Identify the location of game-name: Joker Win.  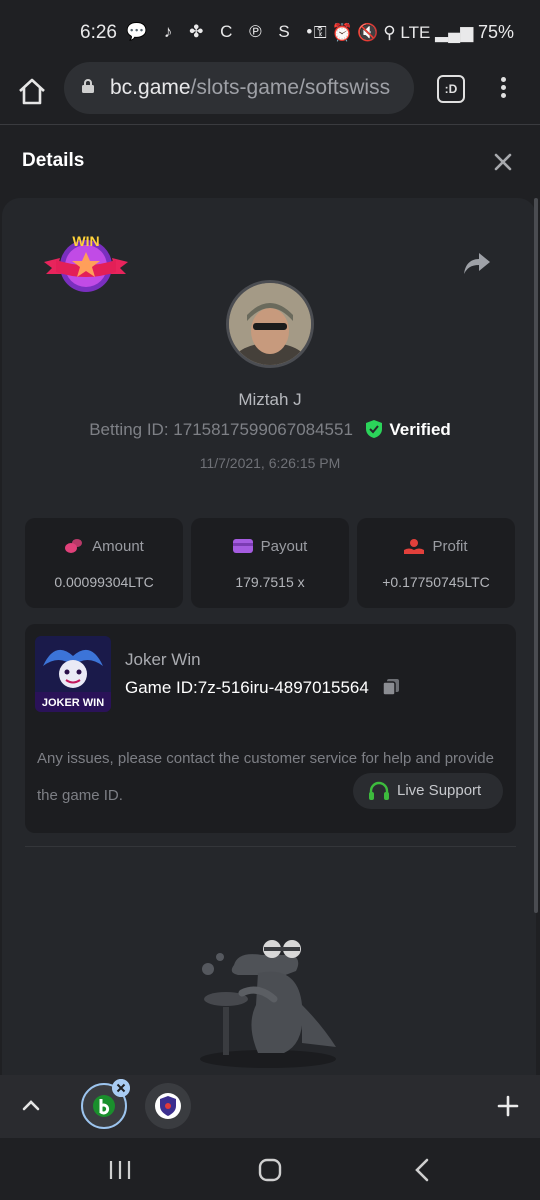
(163, 660).